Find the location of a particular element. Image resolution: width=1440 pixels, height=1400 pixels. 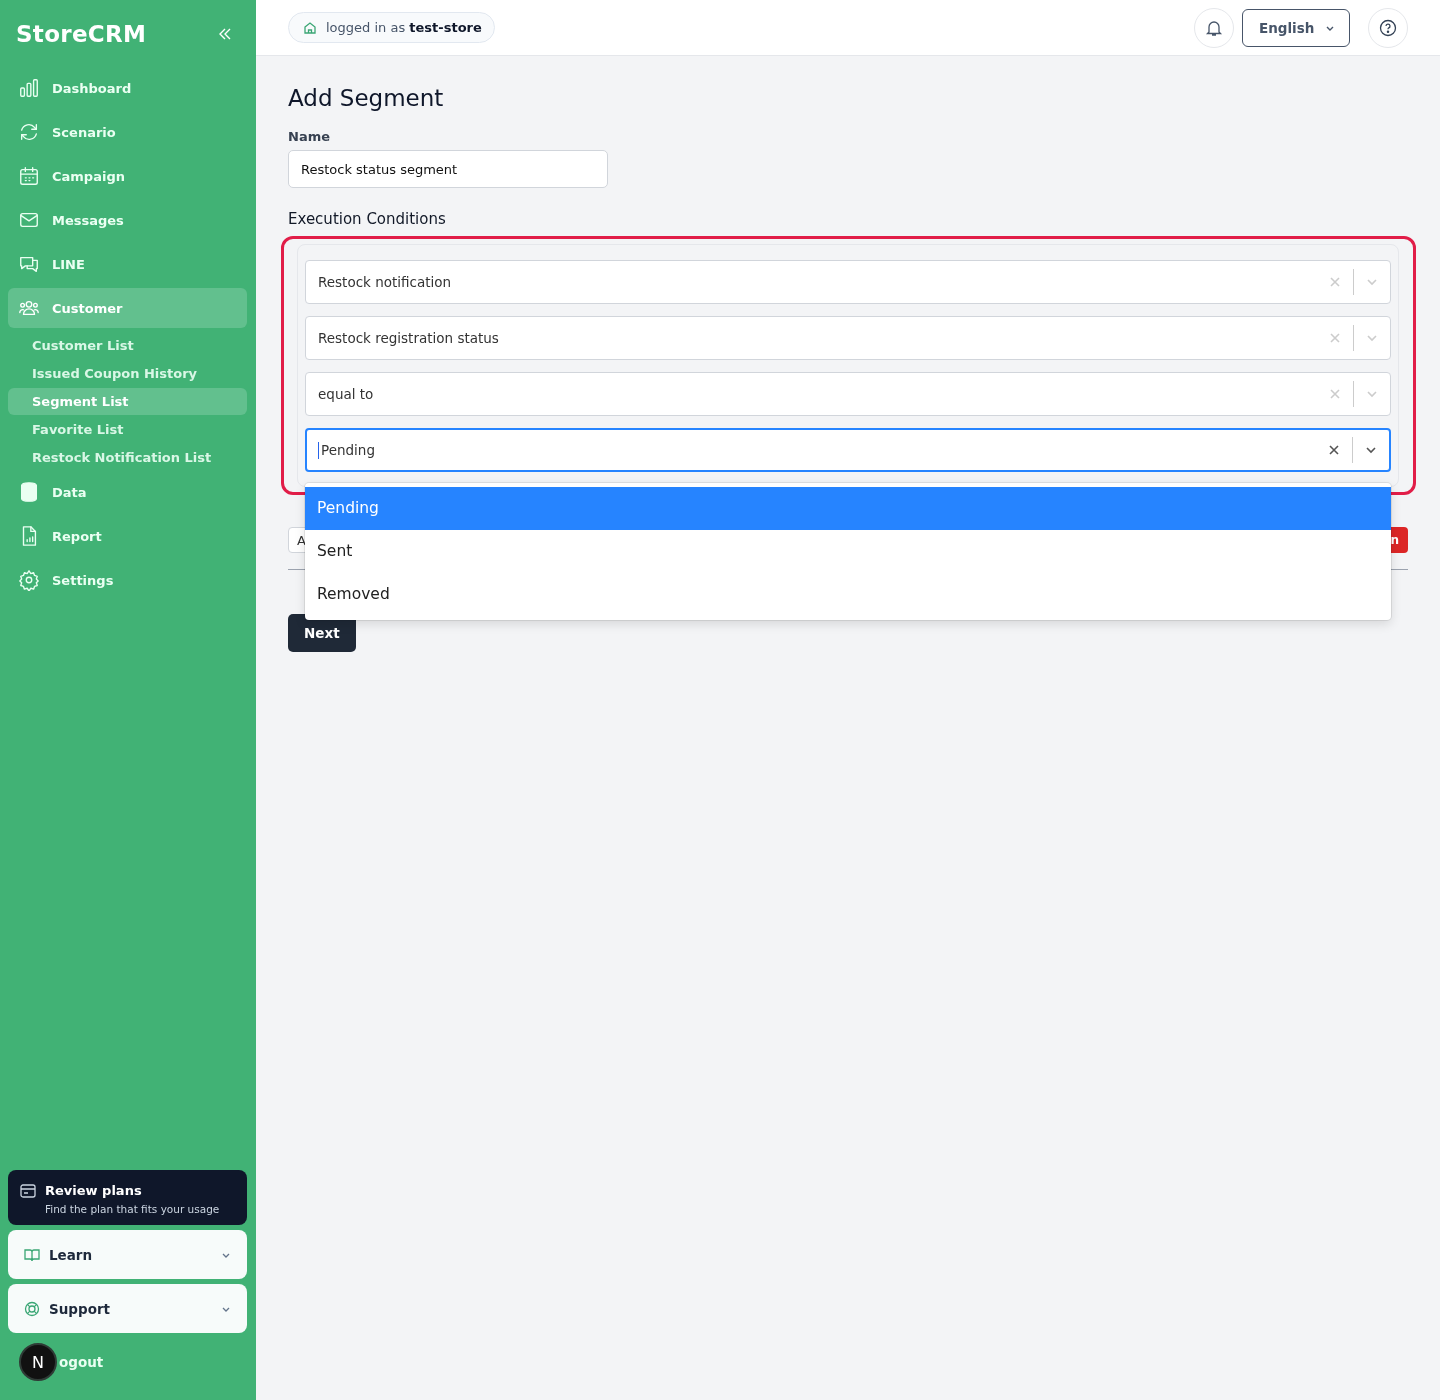

language-select: English is located at coordinates (1296, 27).